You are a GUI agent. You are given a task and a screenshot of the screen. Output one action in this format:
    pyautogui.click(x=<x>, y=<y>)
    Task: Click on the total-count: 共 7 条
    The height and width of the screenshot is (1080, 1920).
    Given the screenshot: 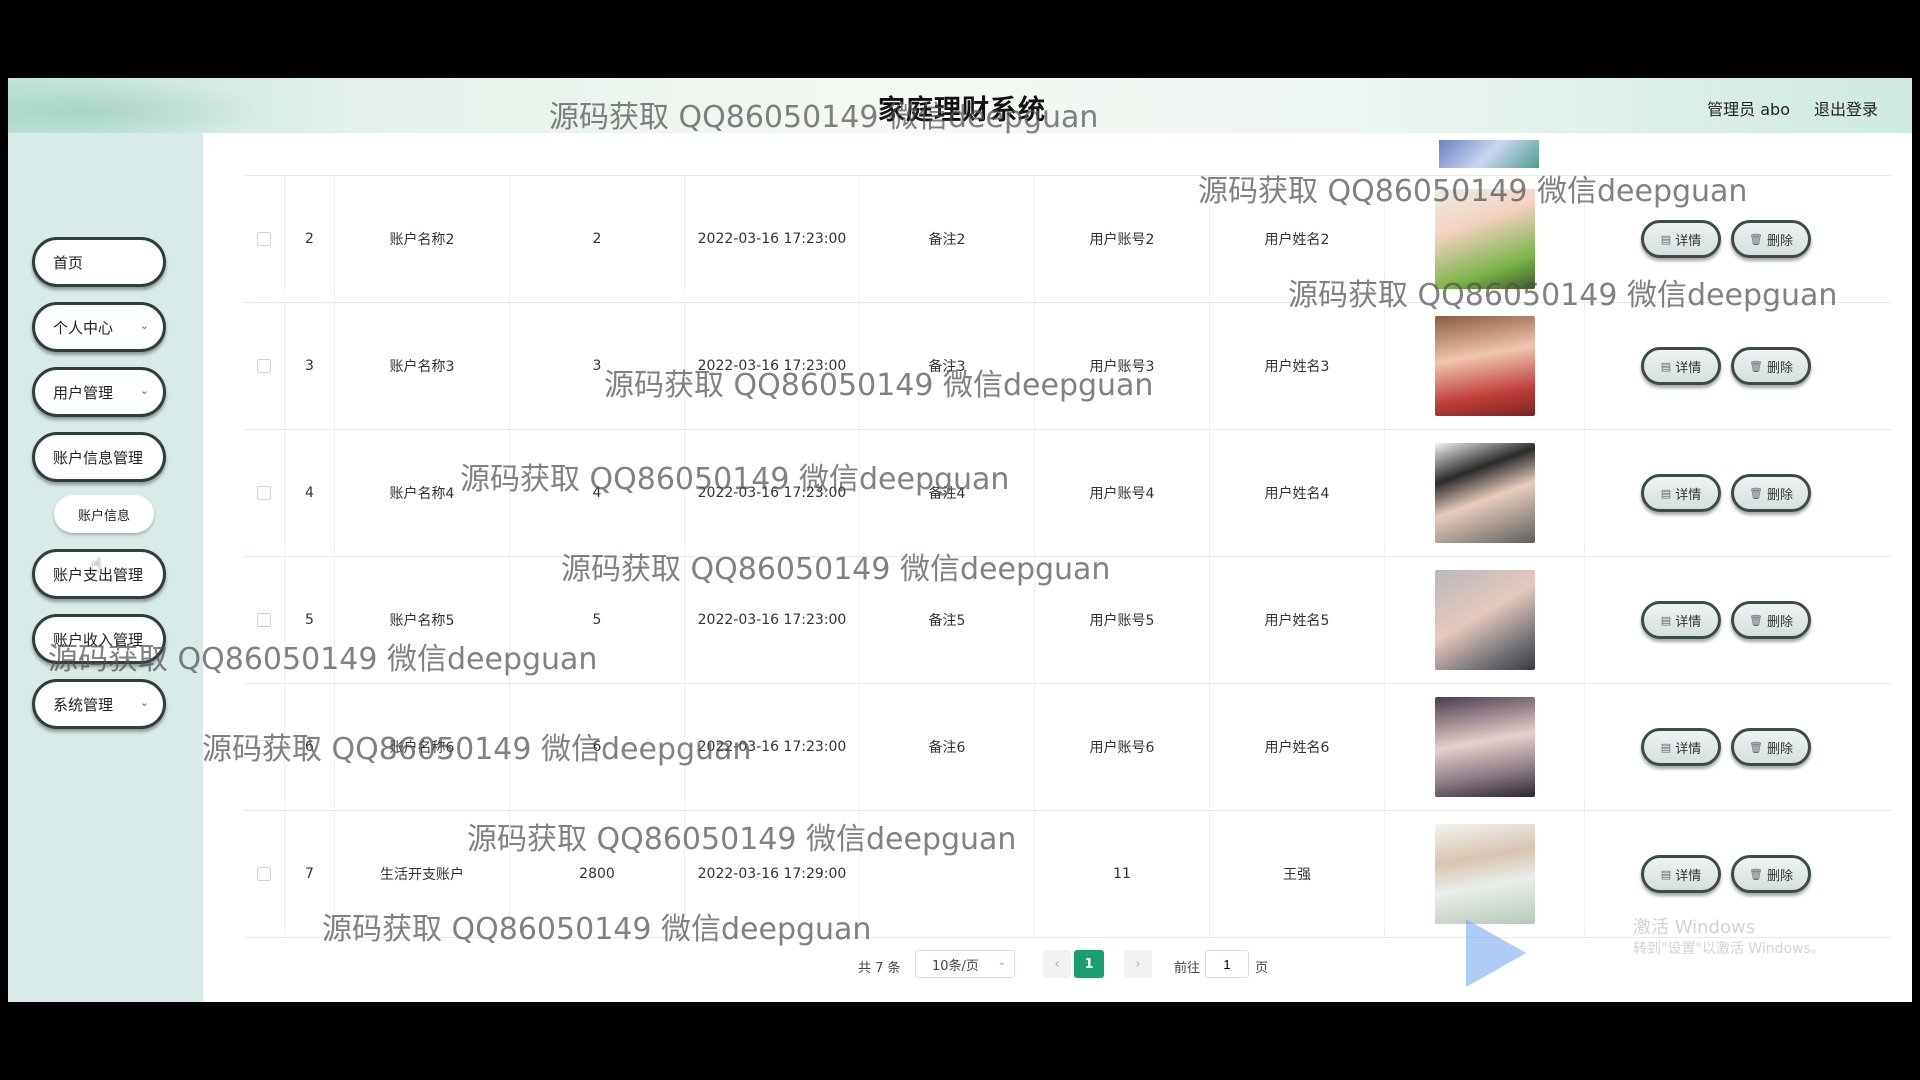 What is the action you would take?
    pyautogui.click(x=879, y=968)
    